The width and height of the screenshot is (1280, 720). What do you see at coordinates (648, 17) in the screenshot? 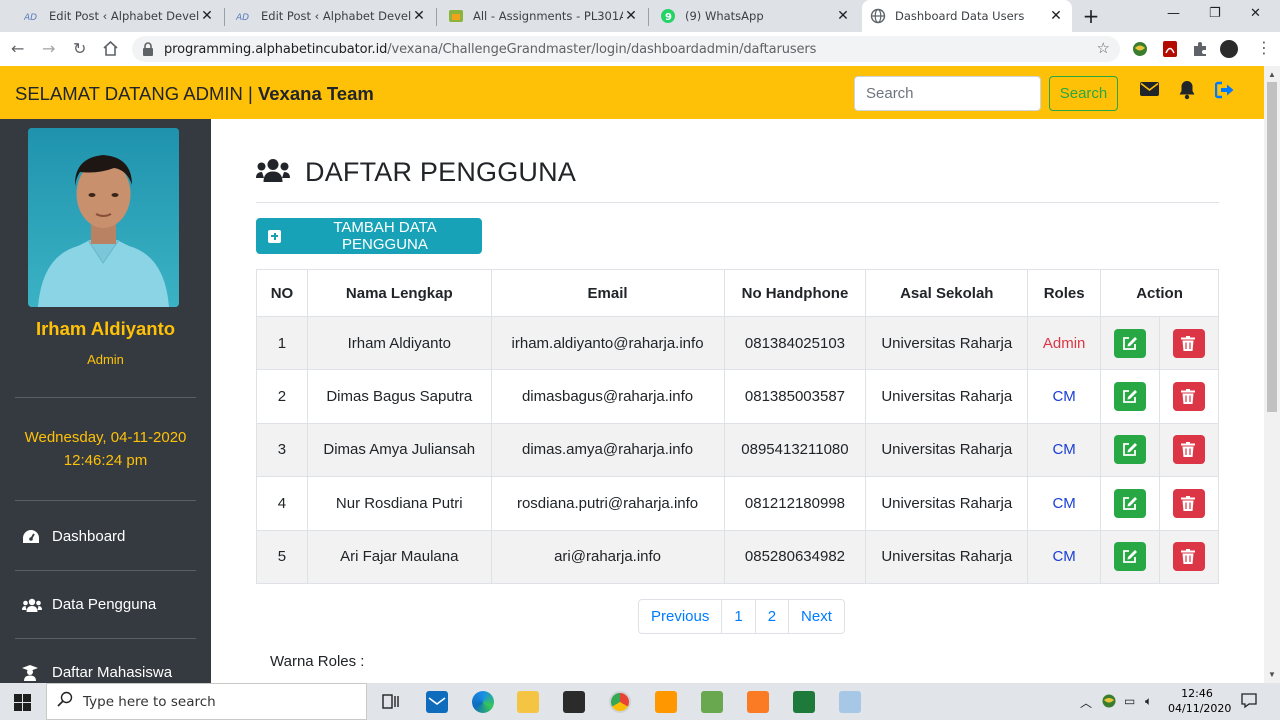
I see `tab-separator` at bounding box center [648, 17].